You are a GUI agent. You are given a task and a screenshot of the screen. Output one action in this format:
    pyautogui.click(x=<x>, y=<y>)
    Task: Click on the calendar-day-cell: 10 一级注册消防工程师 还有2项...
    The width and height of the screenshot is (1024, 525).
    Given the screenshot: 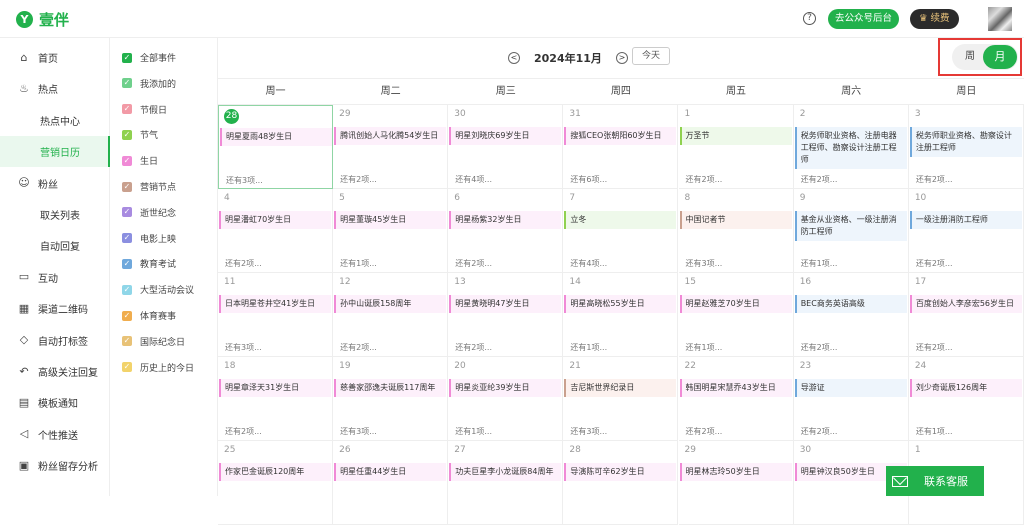 What is the action you would take?
    pyautogui.click(x=966, y=231)
    